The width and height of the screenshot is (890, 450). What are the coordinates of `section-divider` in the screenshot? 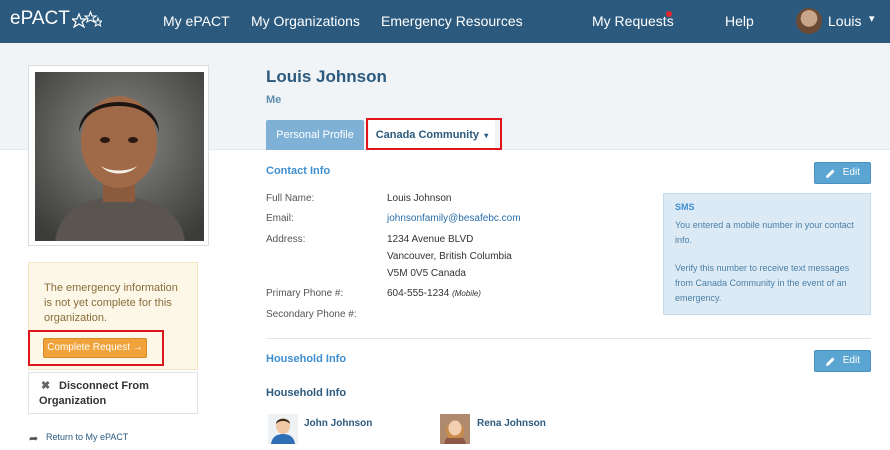 It's located at (568, 338).